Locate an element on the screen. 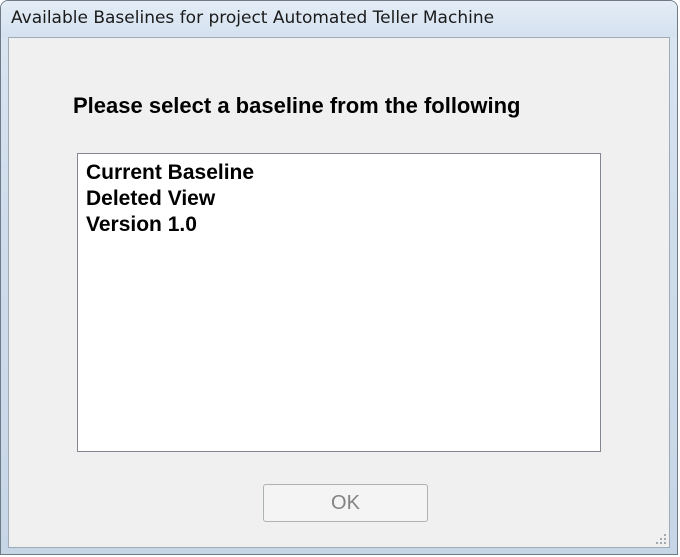  baseline-list-item: Deleted View is located at coordinates (339, 199).